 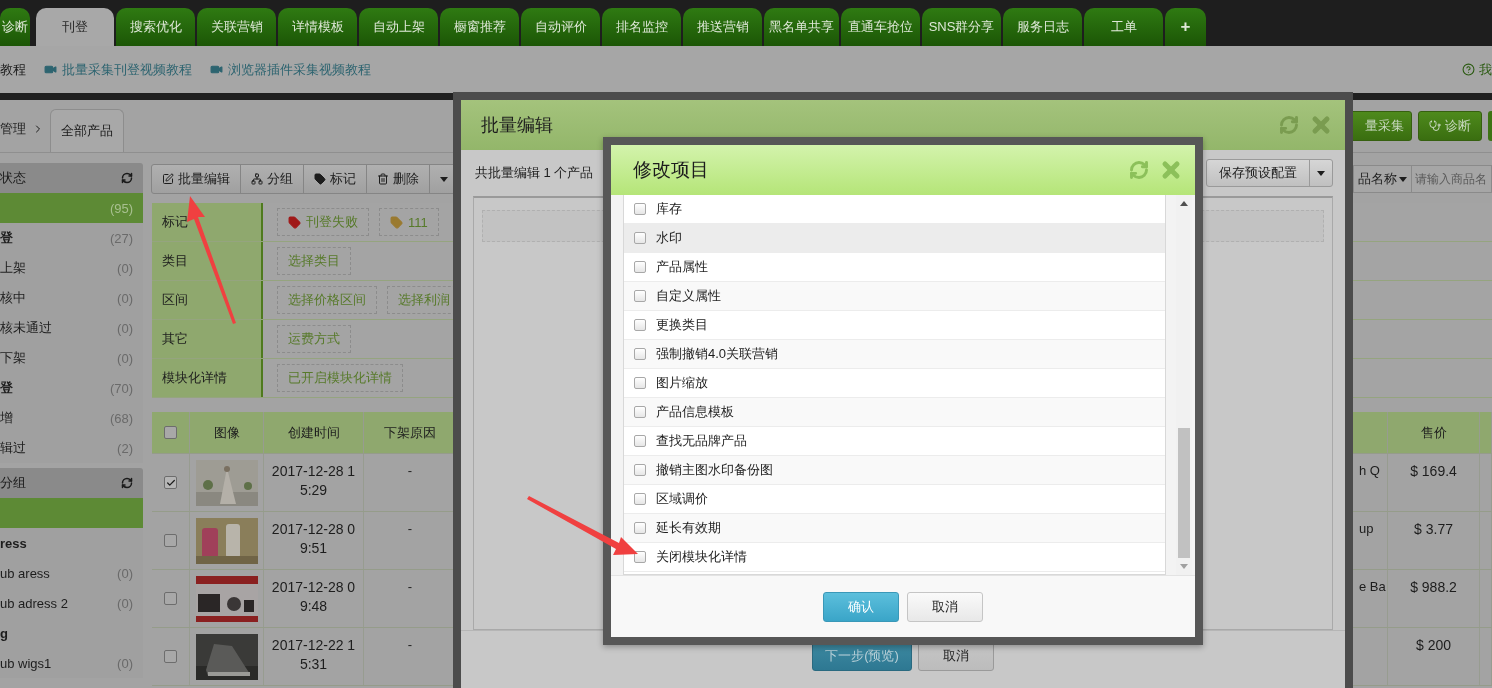 I want to click on check-icon, so click(x=170, y=482).